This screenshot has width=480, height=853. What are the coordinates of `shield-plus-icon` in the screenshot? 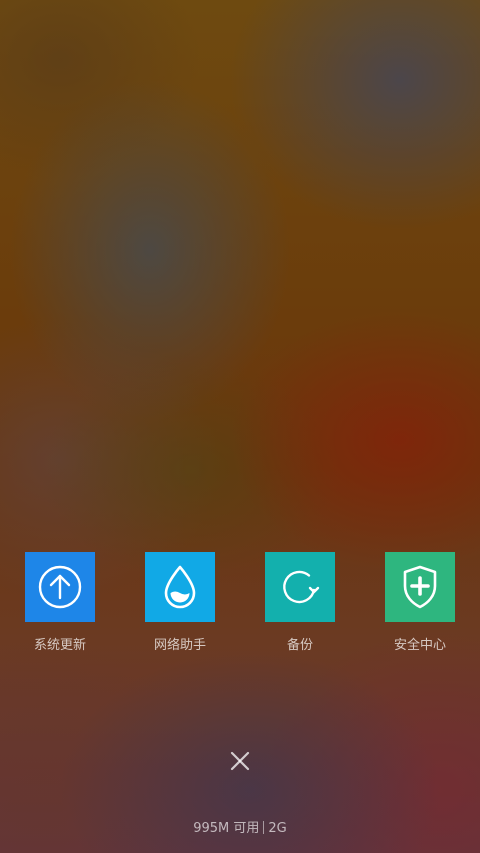 It's located at (420, 587).